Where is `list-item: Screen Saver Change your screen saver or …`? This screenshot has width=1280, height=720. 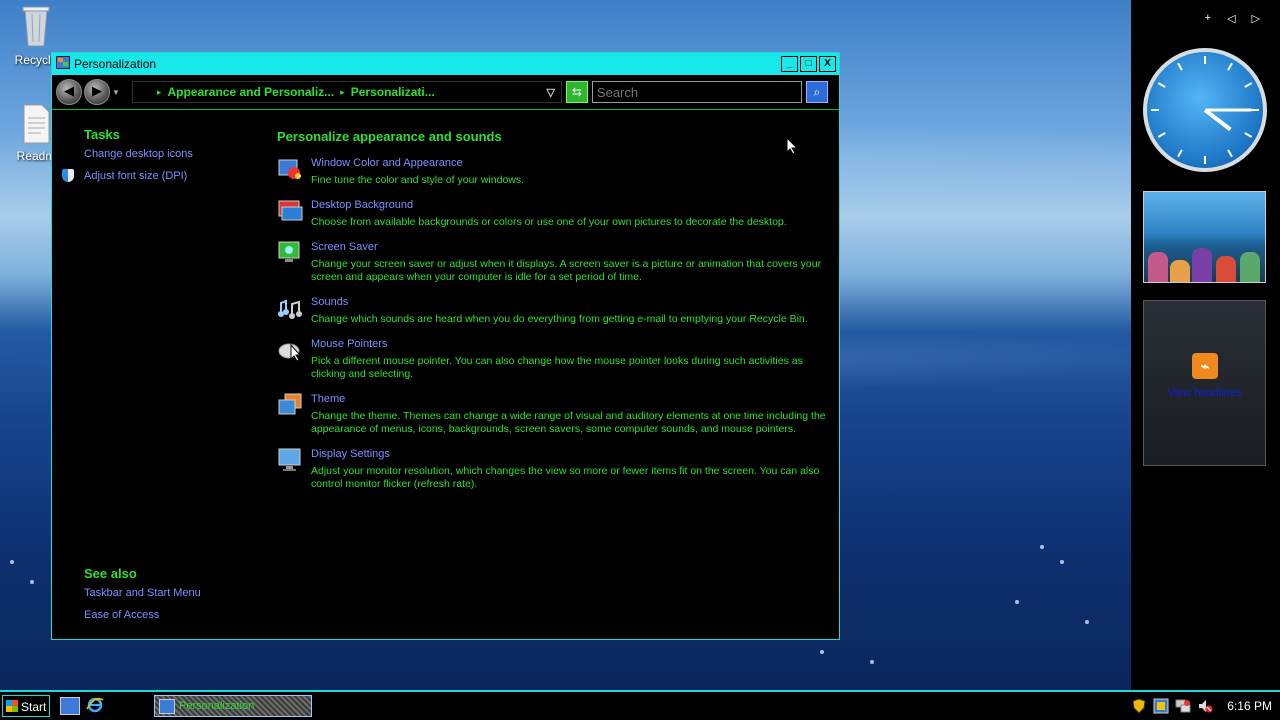
list-item: Screen Saver Change your screen saver or … is located at coordinates (557, 262).